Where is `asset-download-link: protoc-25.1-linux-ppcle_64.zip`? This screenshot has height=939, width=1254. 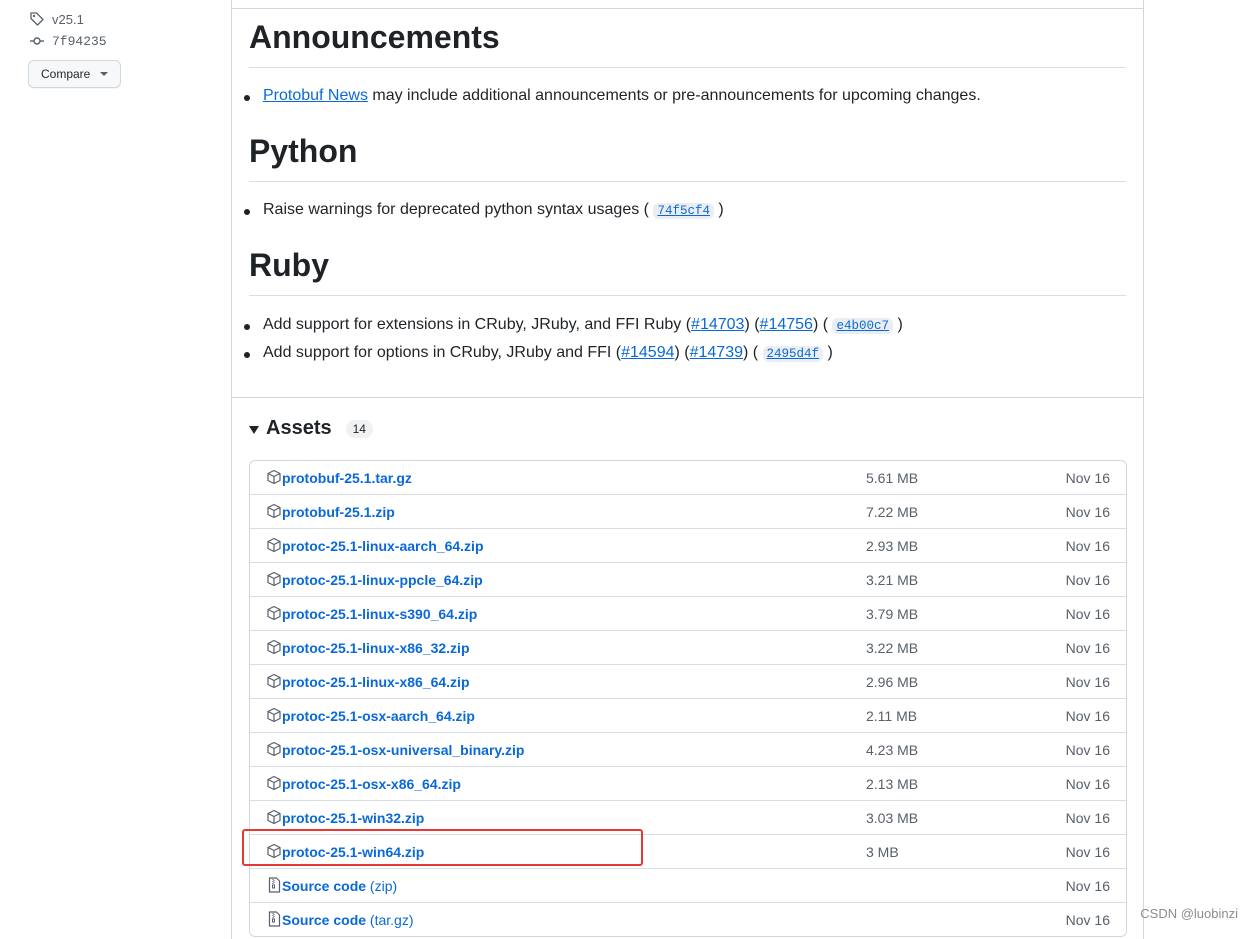
asset-download-link: protoc-25.1-linux-ppcle_64.zip is located at coordinates (382, 580).